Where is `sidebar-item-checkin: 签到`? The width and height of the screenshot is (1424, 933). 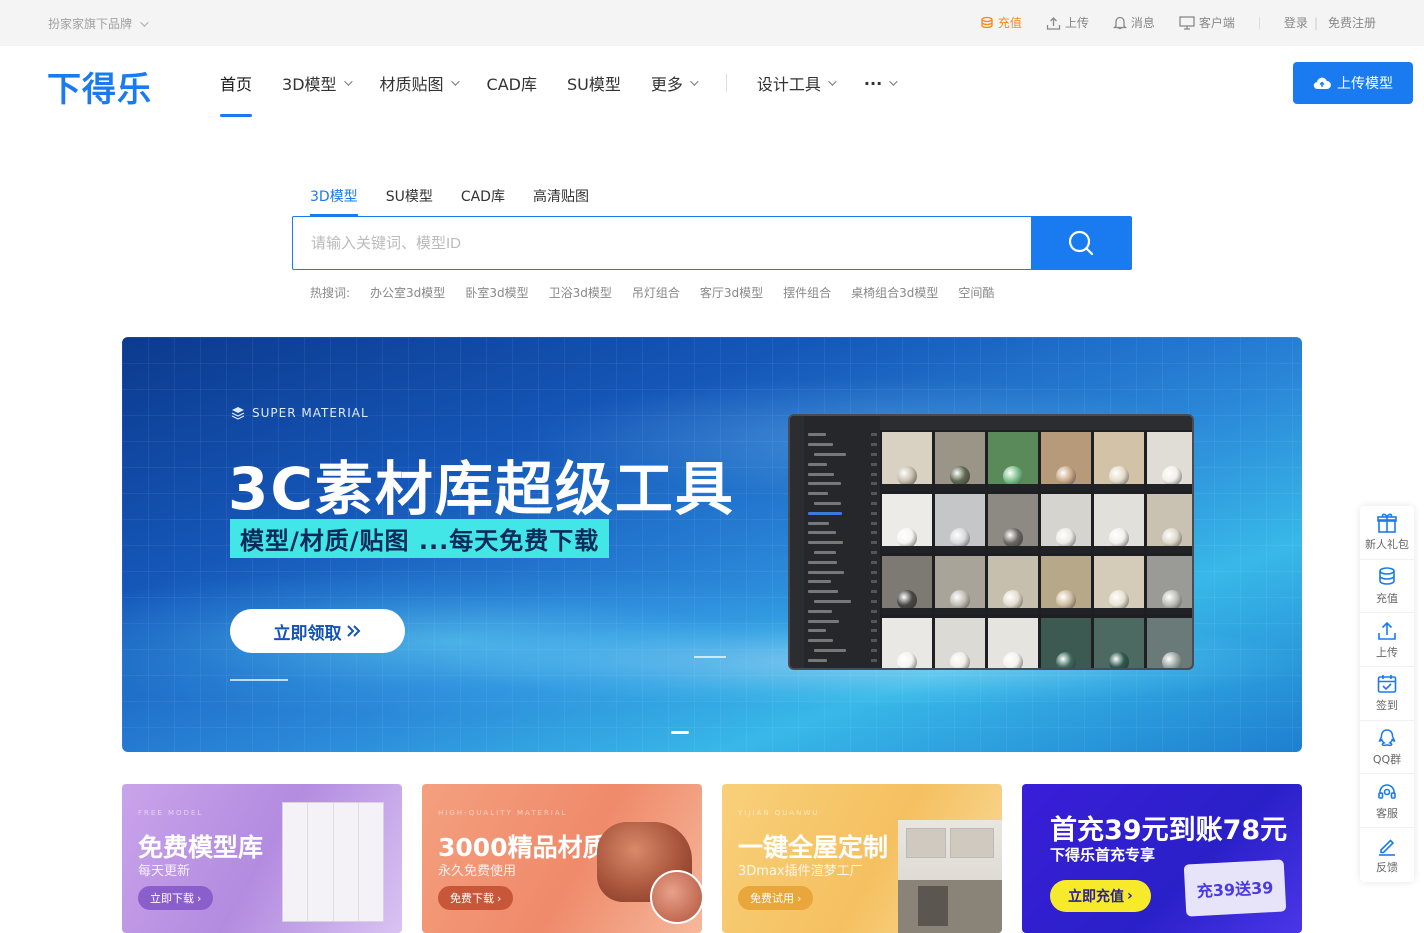 sidebar-item-checkin: 签到 is located at coordinates (1387, 694).